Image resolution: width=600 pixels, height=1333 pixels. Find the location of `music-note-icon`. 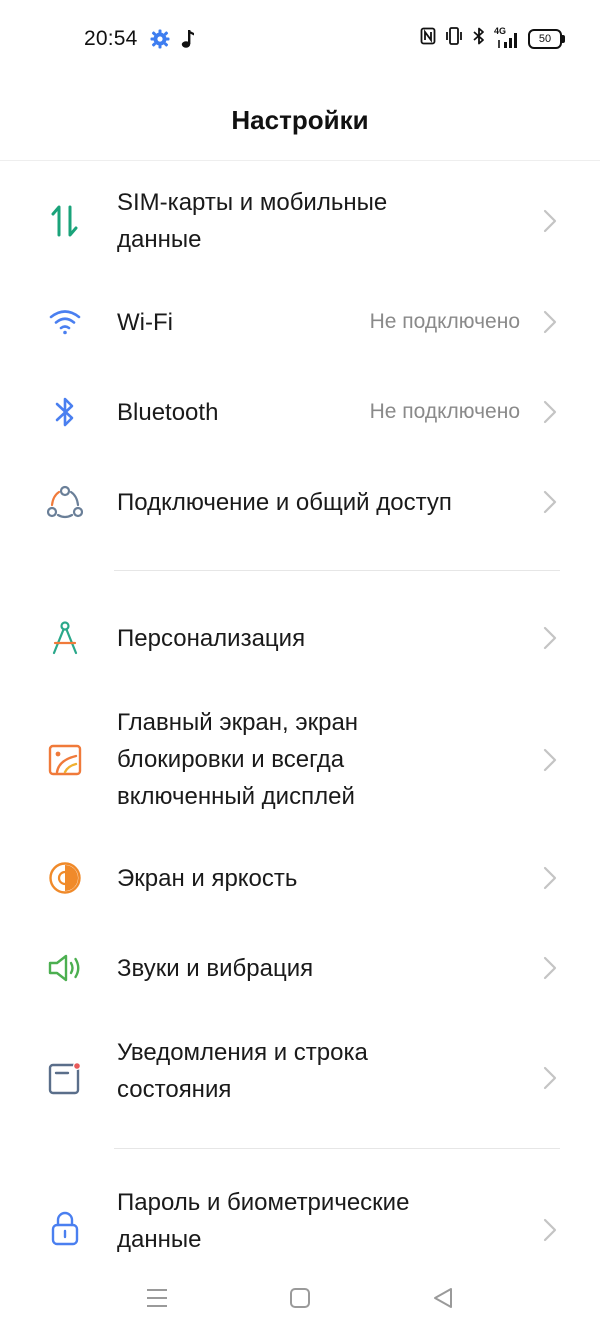

music-note-icon is located at coordinates (188, 41).